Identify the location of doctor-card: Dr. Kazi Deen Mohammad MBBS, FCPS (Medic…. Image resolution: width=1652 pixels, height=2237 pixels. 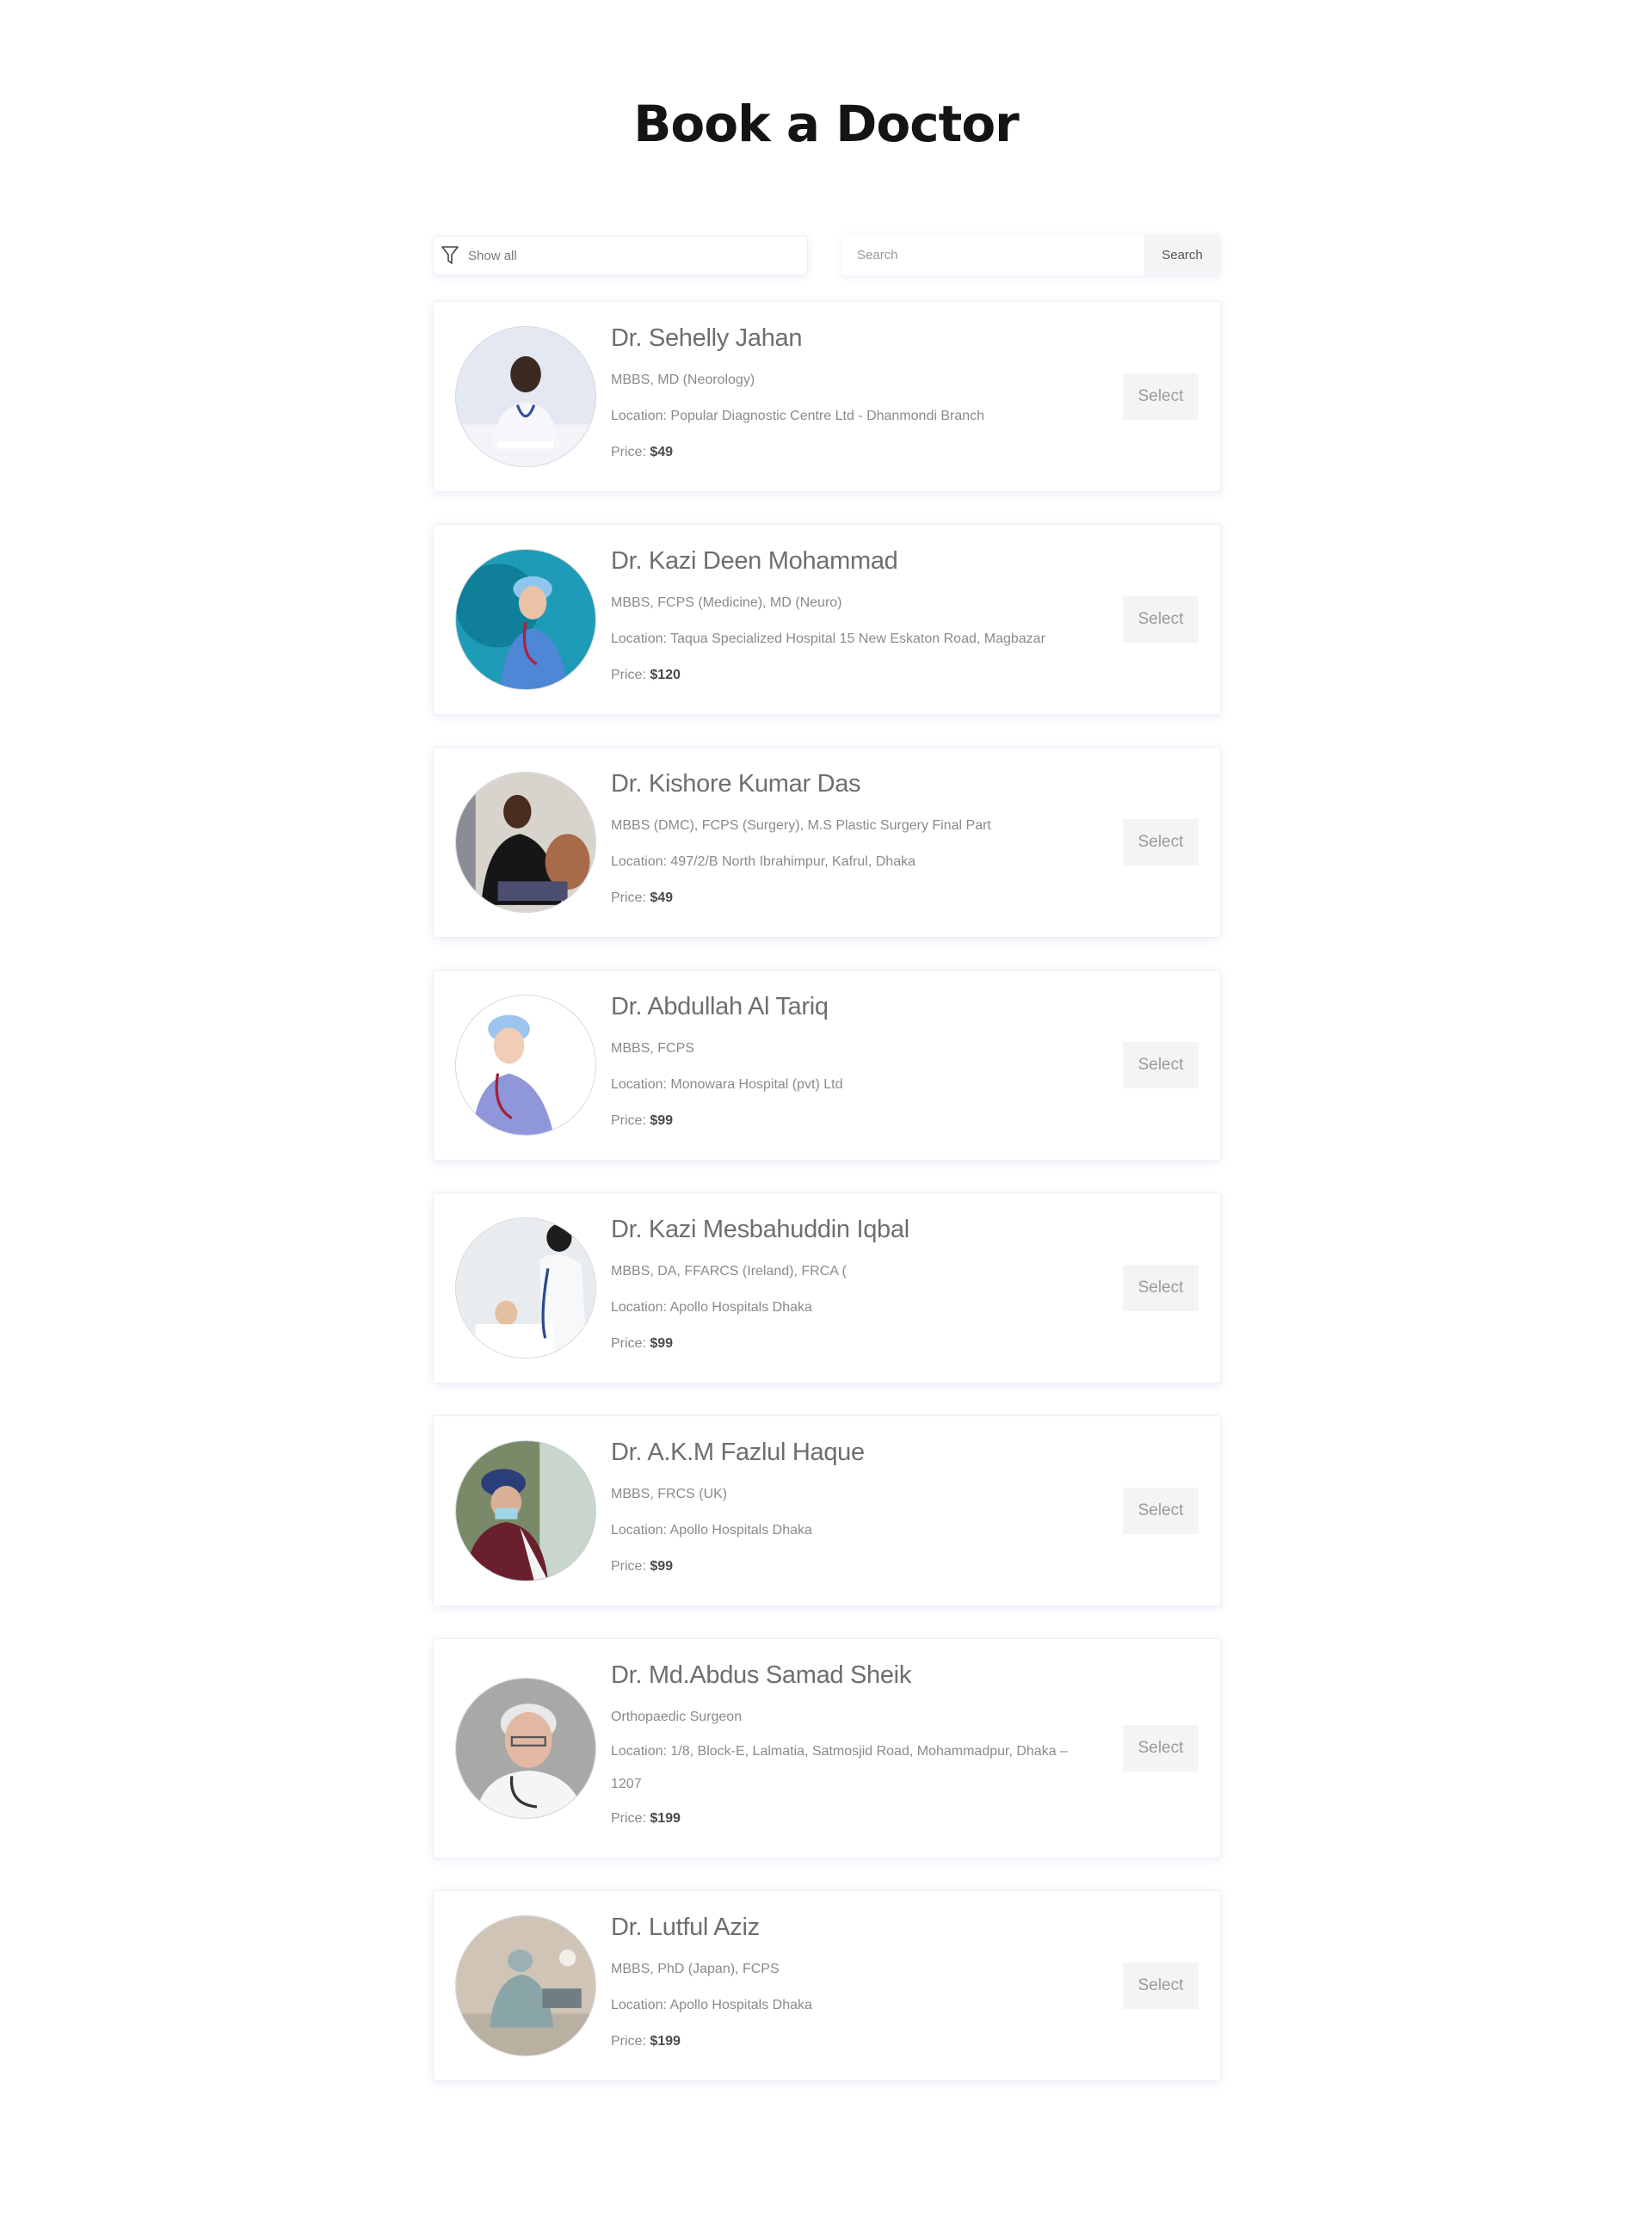
(827, 620).